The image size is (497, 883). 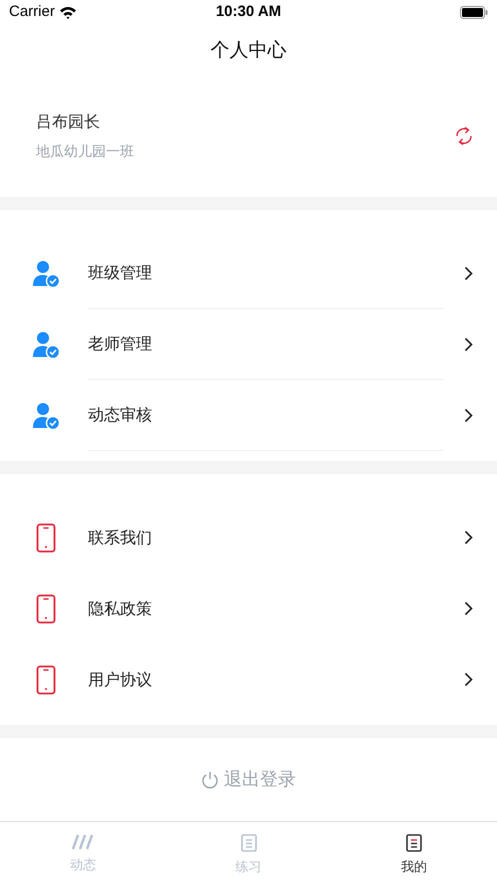 What do you see at coordinates (120, 537) in the screenshot?
I see `menu-label: 联系我们` at bounding box center [120, 537].